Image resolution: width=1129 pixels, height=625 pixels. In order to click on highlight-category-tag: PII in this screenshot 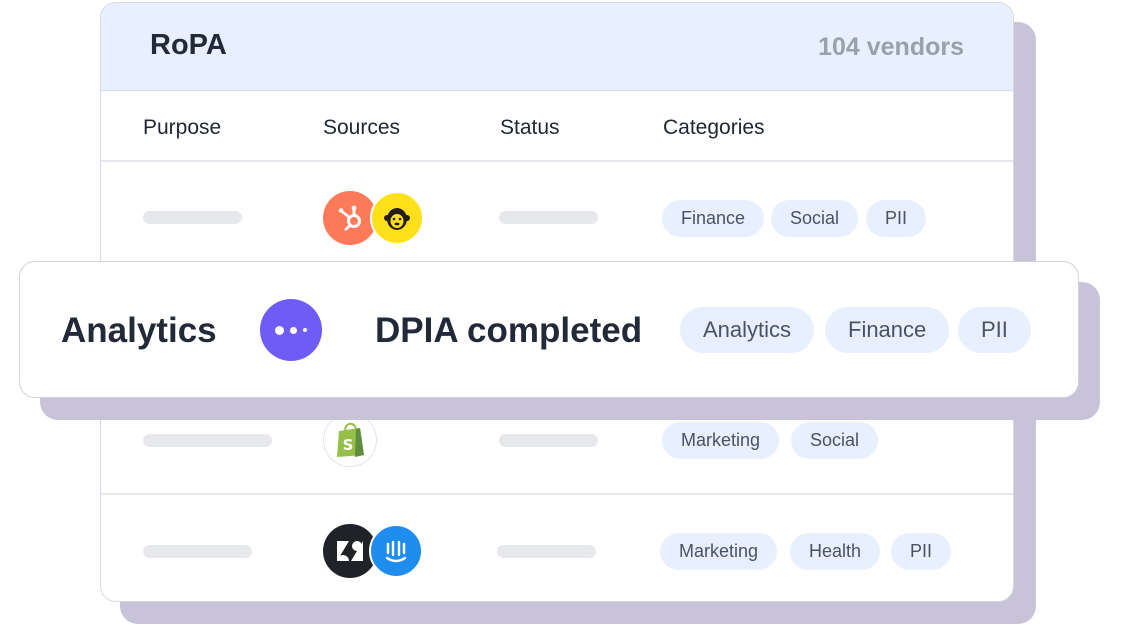, I will do `click(994, 330)`.